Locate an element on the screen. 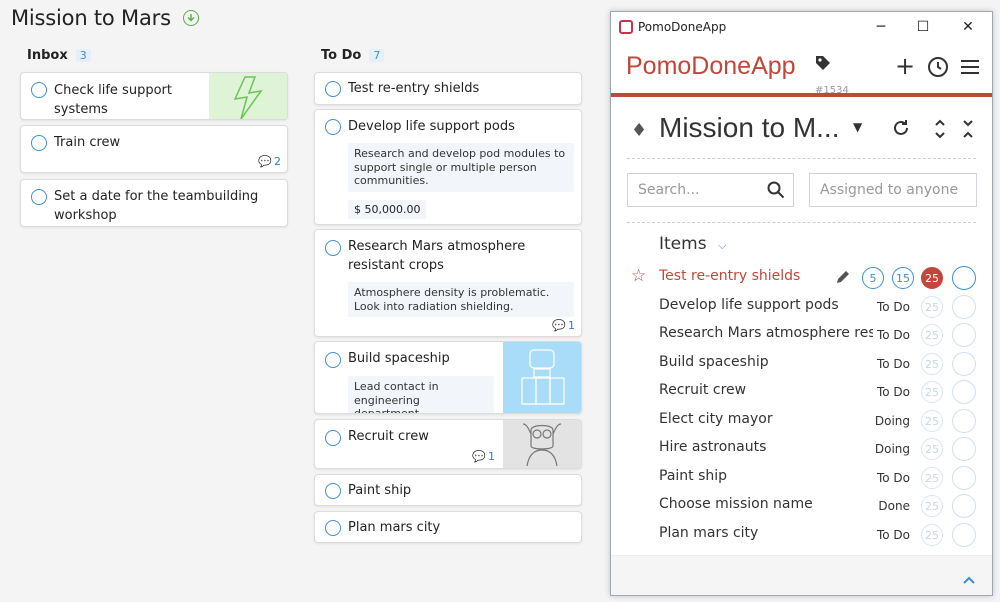 The width and height of the screenshot is (1000, 602). list-item: Recruit crew To Do 25 is located at coordinates (801, 392).